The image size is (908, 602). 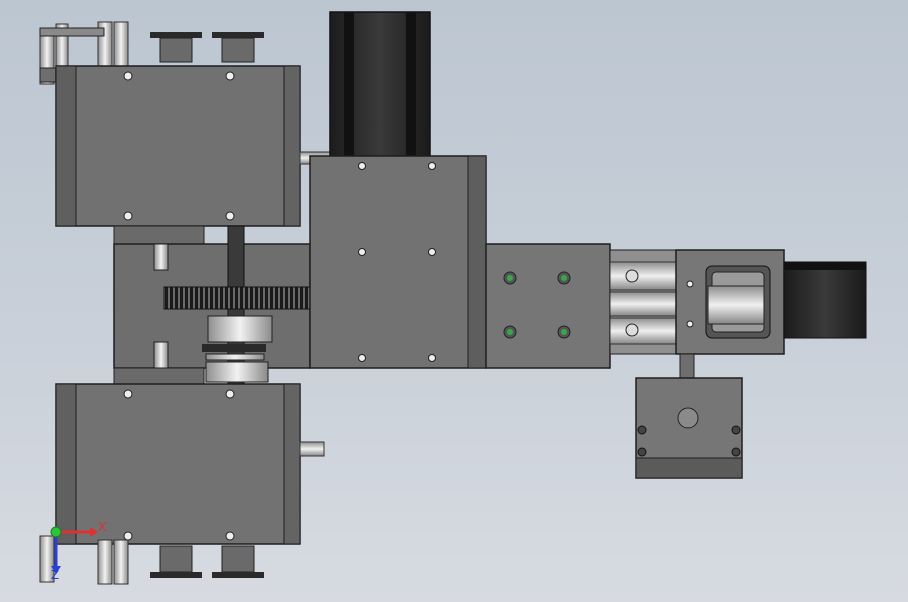 What do you see at coordinates (207, 47) in the screenshot?
I see `top-flange-bearings` at bounding box center [207, 47].